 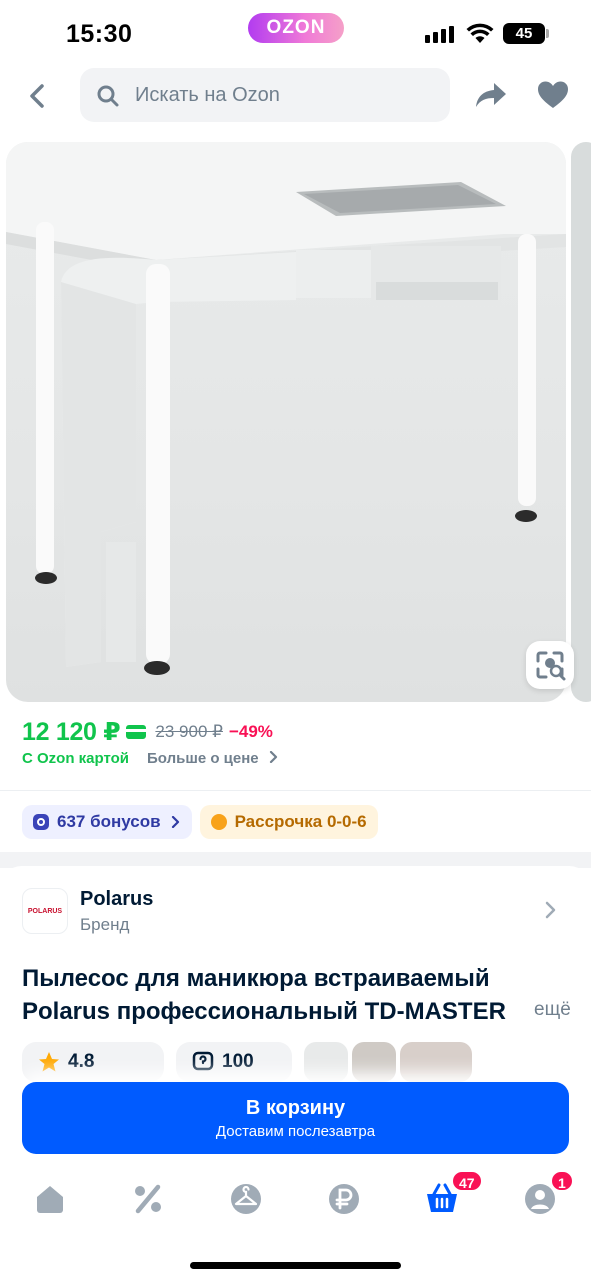 What do you see at coordinates (295, 1131) in the screenshot?
I see `delivery-label: Доставим послезавтра` at bounding box center [295, 1131].